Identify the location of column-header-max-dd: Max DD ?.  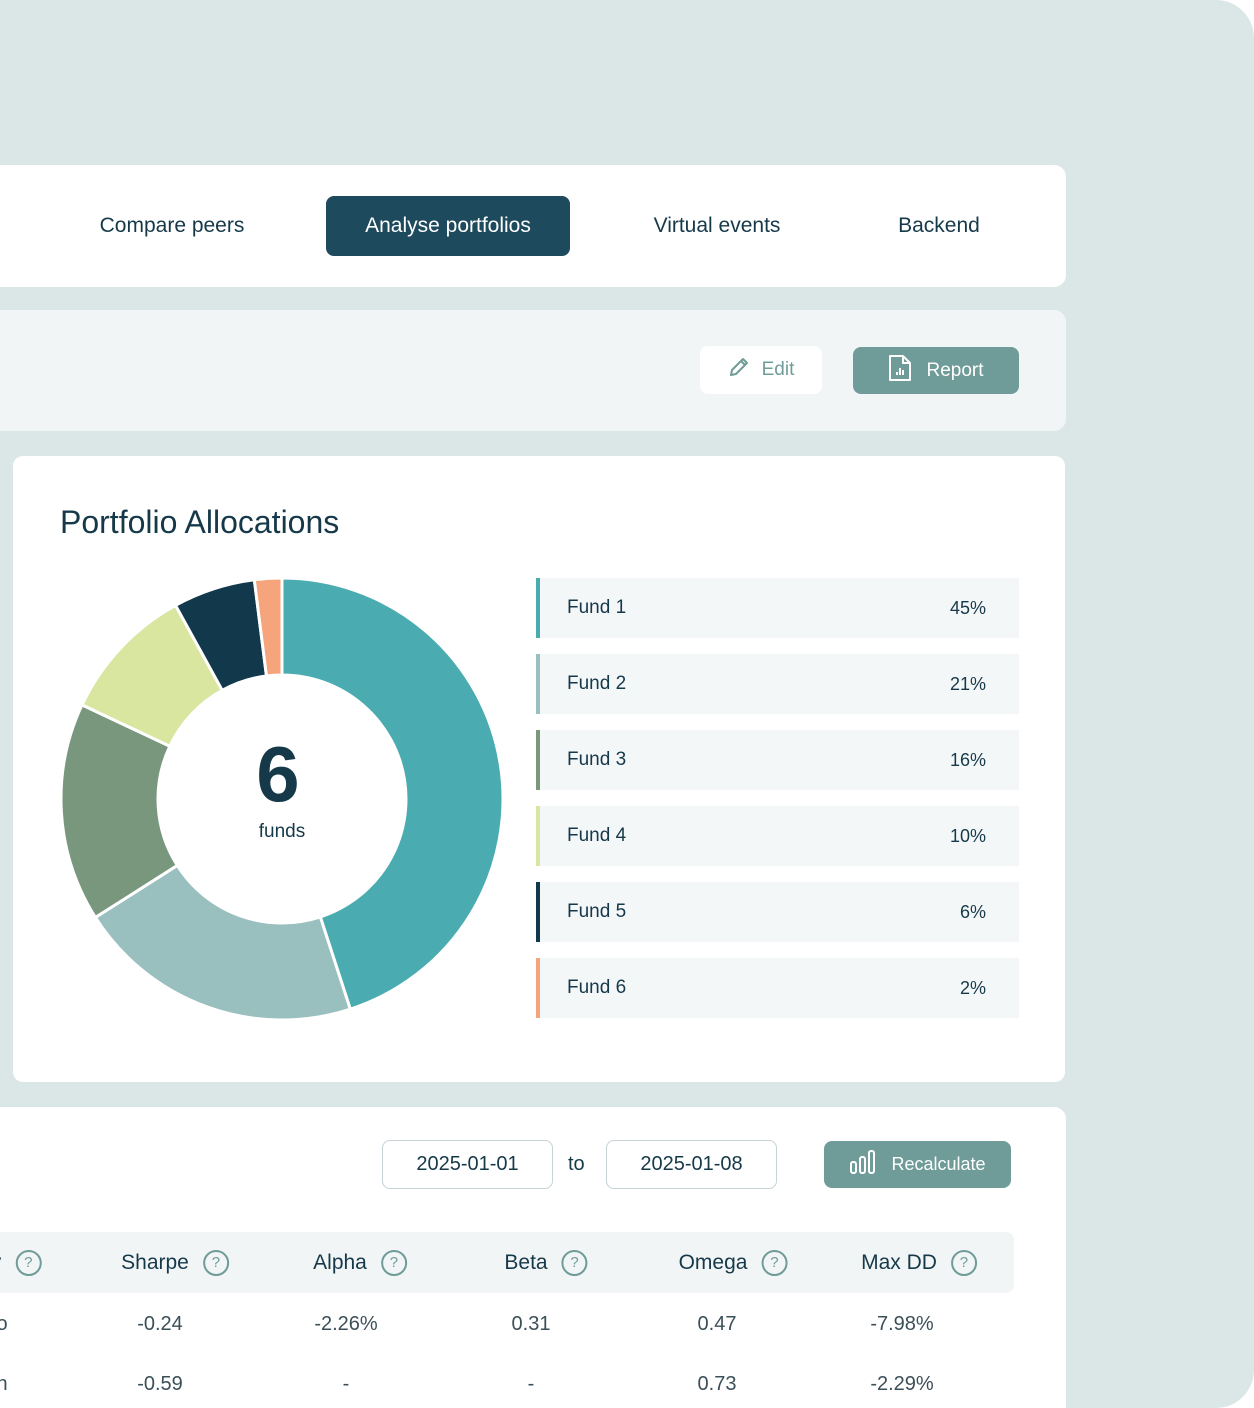
(919, 1262).